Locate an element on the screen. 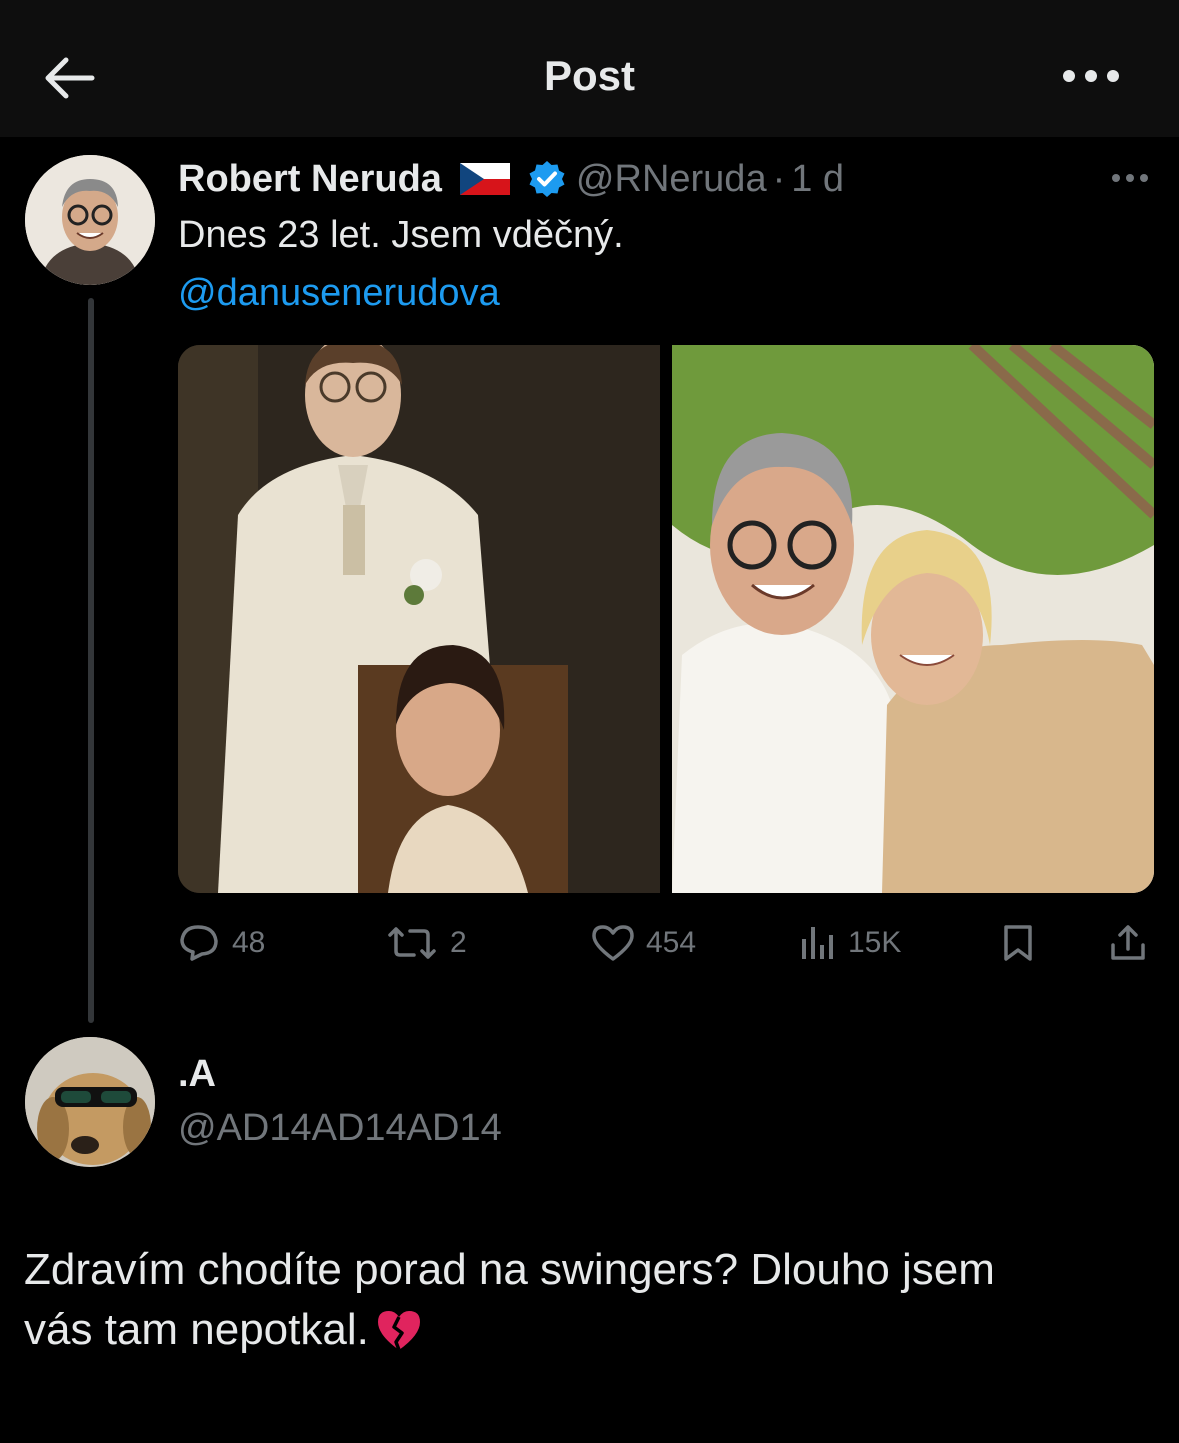  czech-flag-icon is located at coordinates (484, 179).